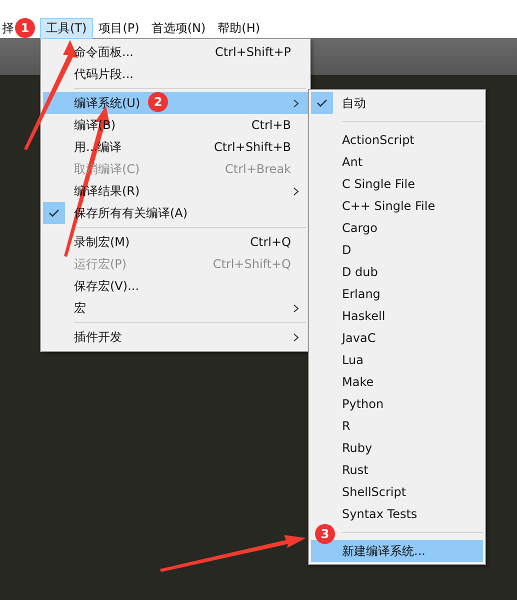 This screenshot has height=600, width=517. What do you see at coordinates (397, 492) in the screenshot?
I see `menu-item: ShellScript` at bounding box center [397, 492].